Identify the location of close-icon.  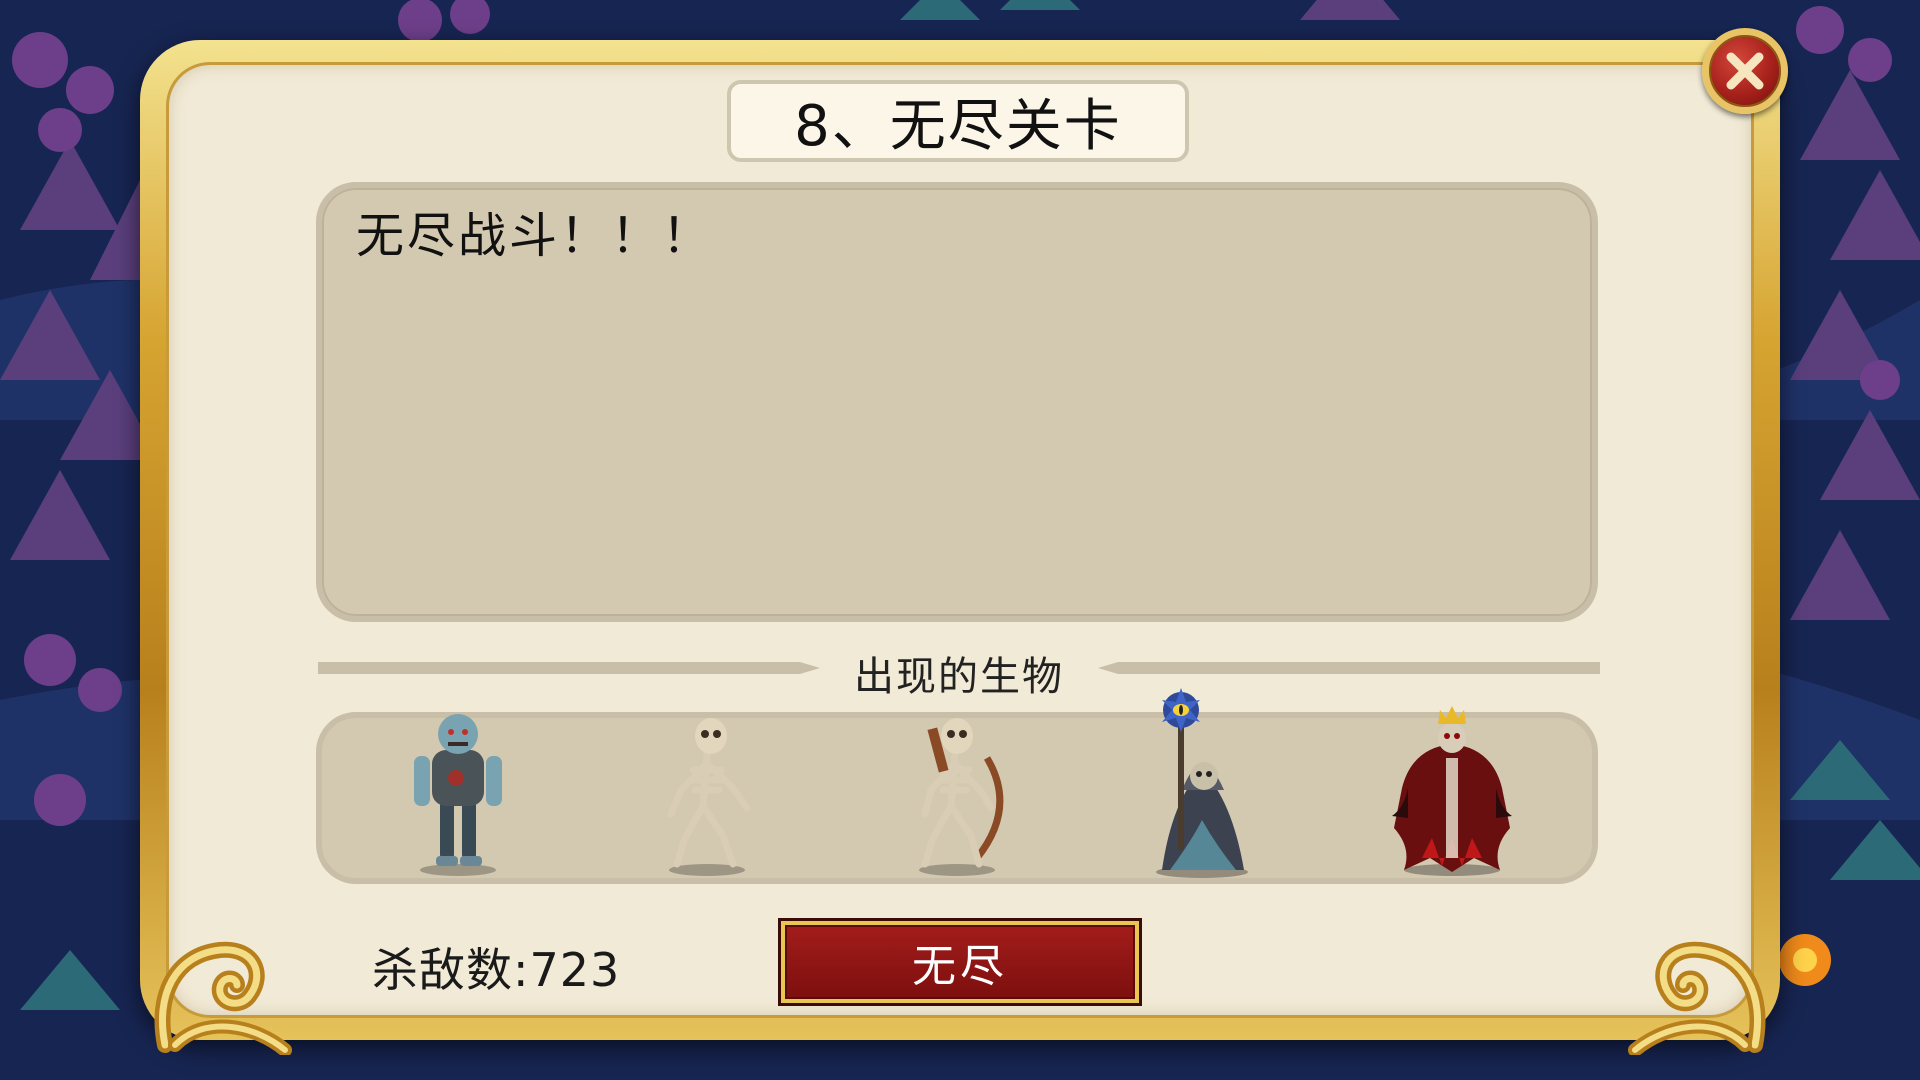
(1745, 71).